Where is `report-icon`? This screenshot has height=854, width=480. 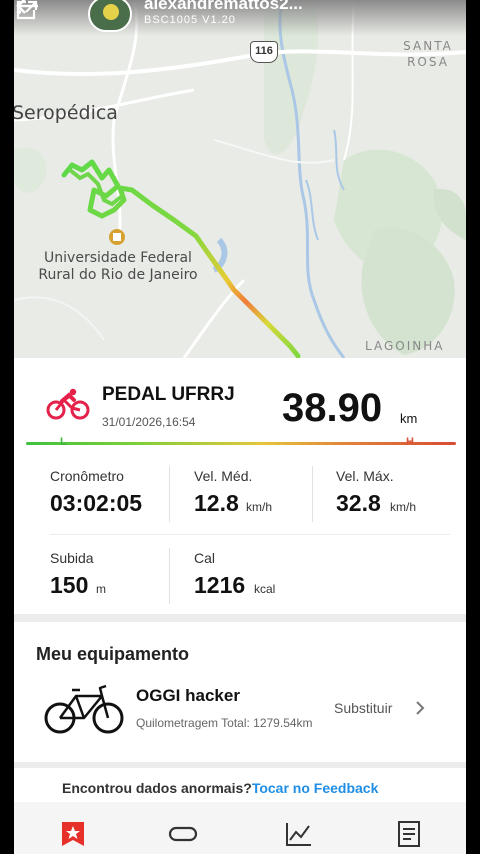 report-icon is located at coordinates (409, 834).